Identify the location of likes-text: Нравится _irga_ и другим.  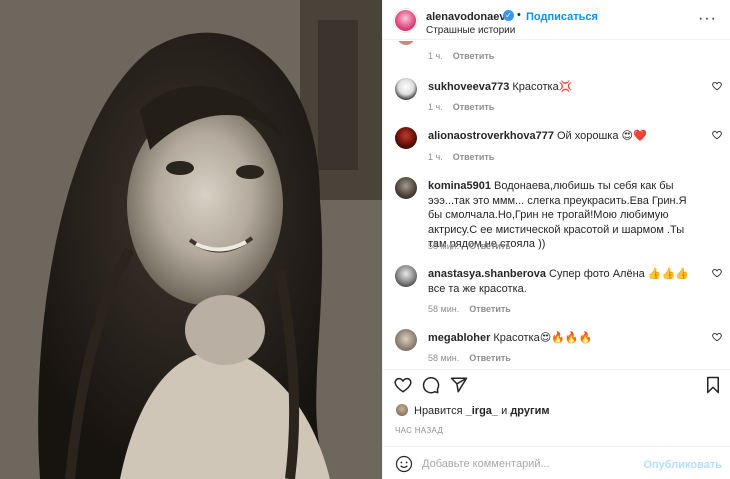
(481, 411).